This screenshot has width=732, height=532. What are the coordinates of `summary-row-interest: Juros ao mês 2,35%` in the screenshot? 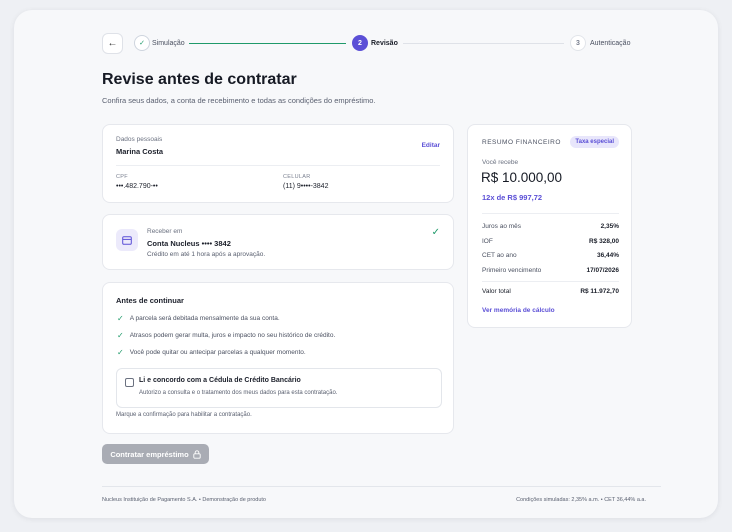 It's located at (550, 226).